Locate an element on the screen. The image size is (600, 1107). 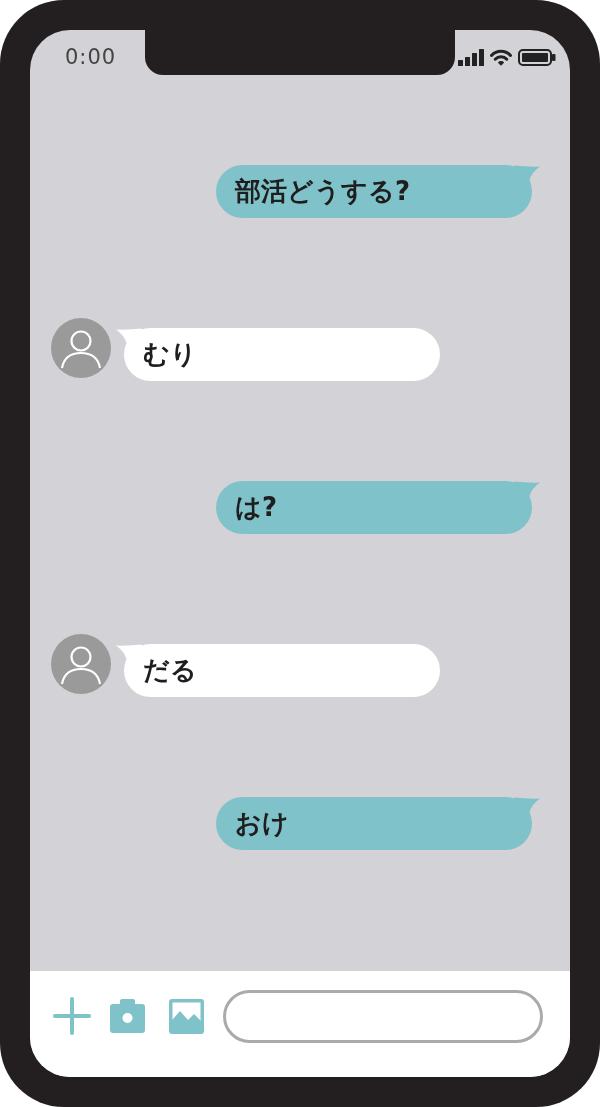
image-icon is located at coordinates (186, 1016).